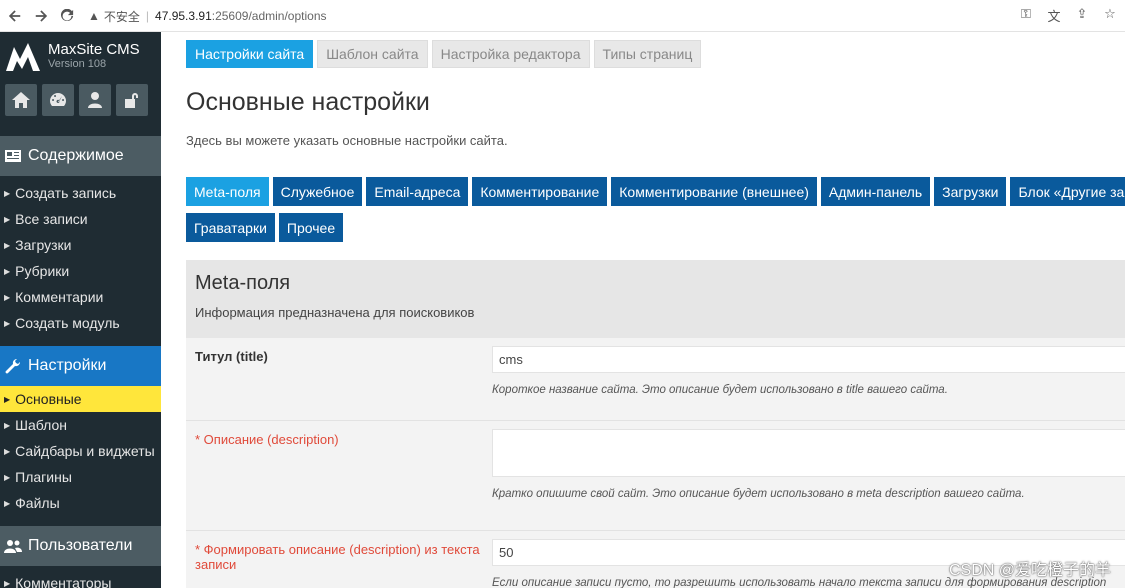 The height and width of the screenshot is (588, 1125). What do you see at coordinates (94, 16) in the screenshot?
I see `warning-icon: ▲` at bounding box center [94, 16].